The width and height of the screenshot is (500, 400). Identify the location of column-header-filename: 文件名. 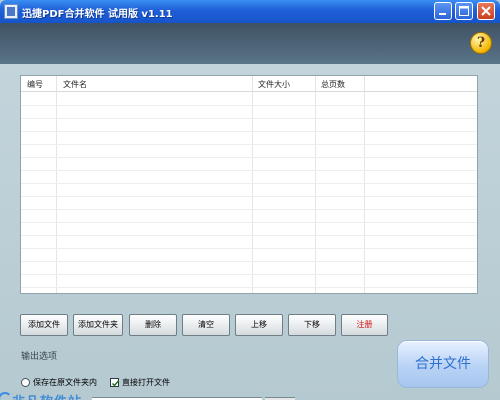
(75, 85).